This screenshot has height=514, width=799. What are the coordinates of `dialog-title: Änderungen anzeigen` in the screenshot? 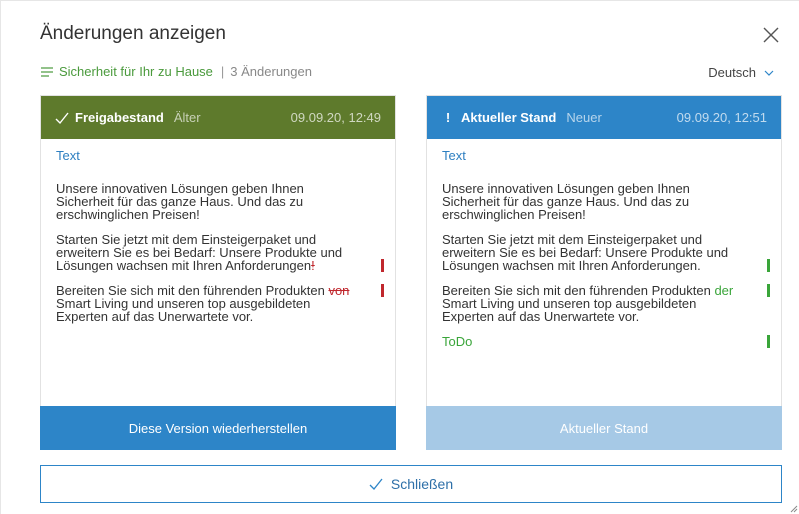 It's located at (133, 33).